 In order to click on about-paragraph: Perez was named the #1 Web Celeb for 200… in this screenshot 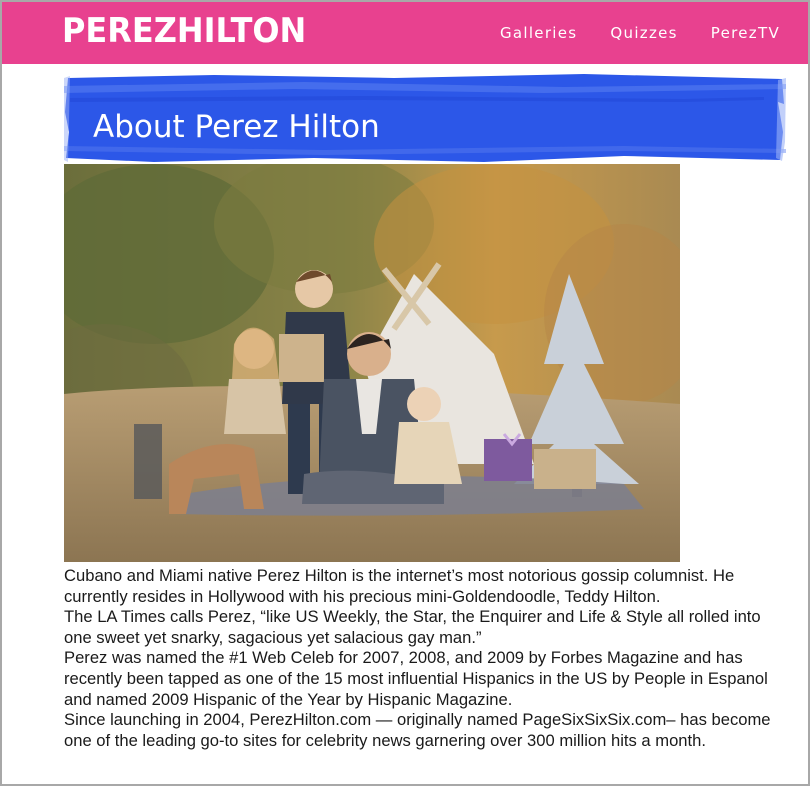, I will do `click(416, 678)`.